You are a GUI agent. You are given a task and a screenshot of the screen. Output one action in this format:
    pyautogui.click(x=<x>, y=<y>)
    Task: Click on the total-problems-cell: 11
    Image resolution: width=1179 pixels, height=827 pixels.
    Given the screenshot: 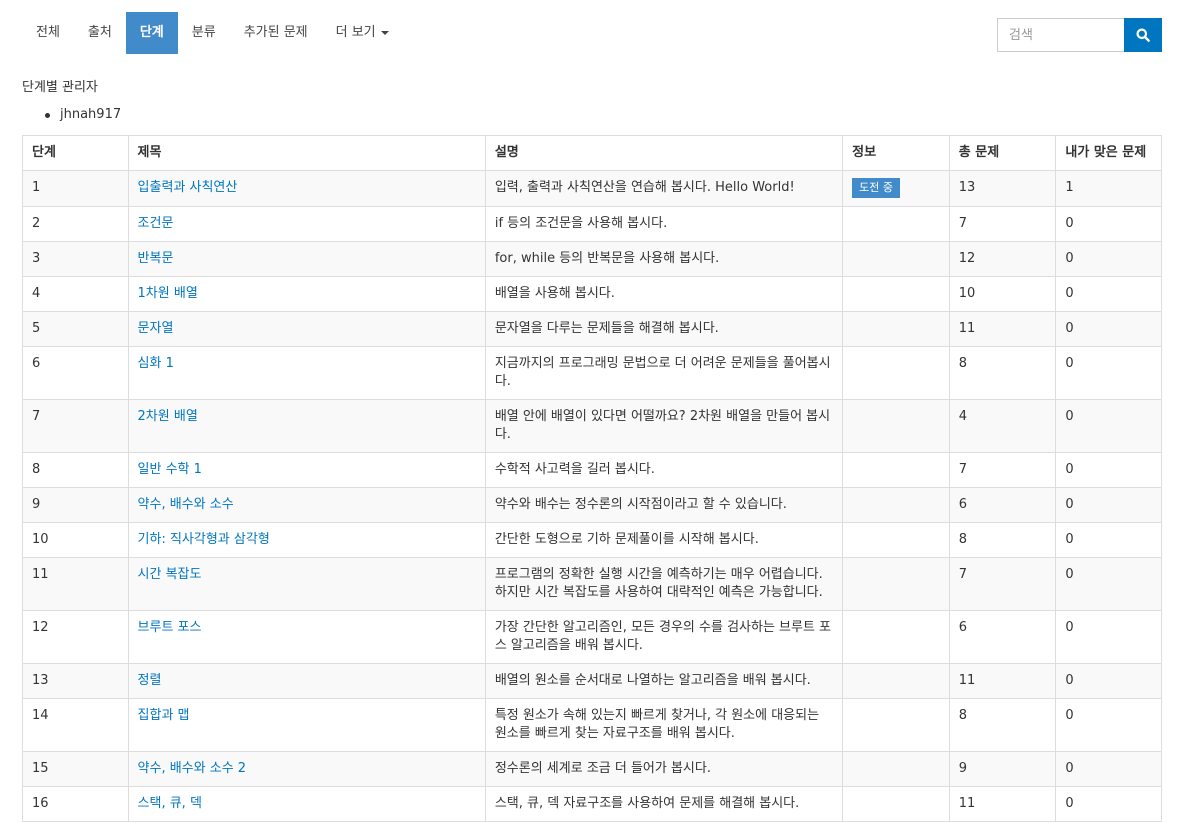 What is the action you would take?
    pyautogui.click(x=1002, y=329)
    